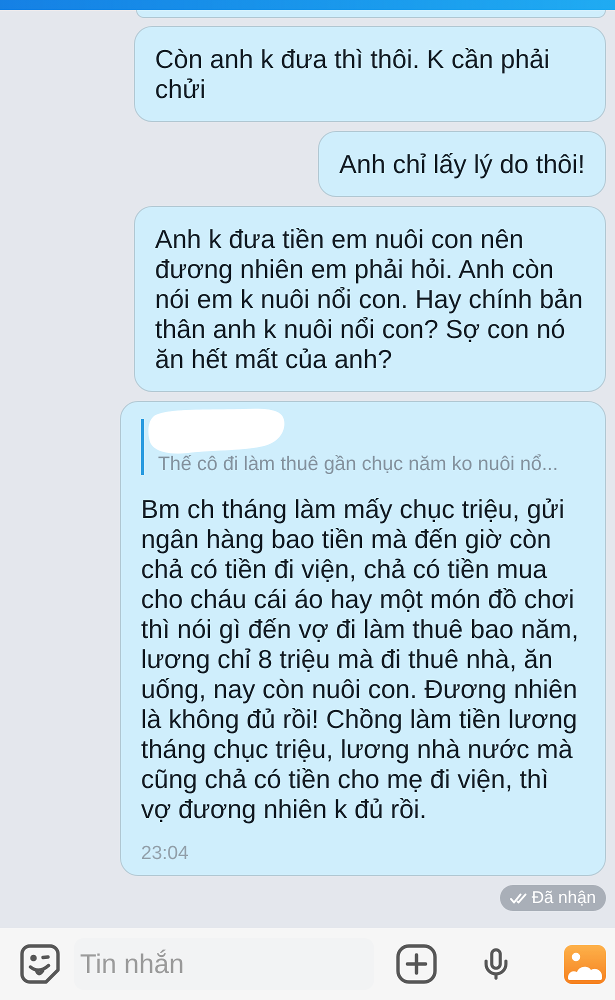  I want to click on message-text: Anh chỉ lấy lý do thôi!, so click(462, 164).